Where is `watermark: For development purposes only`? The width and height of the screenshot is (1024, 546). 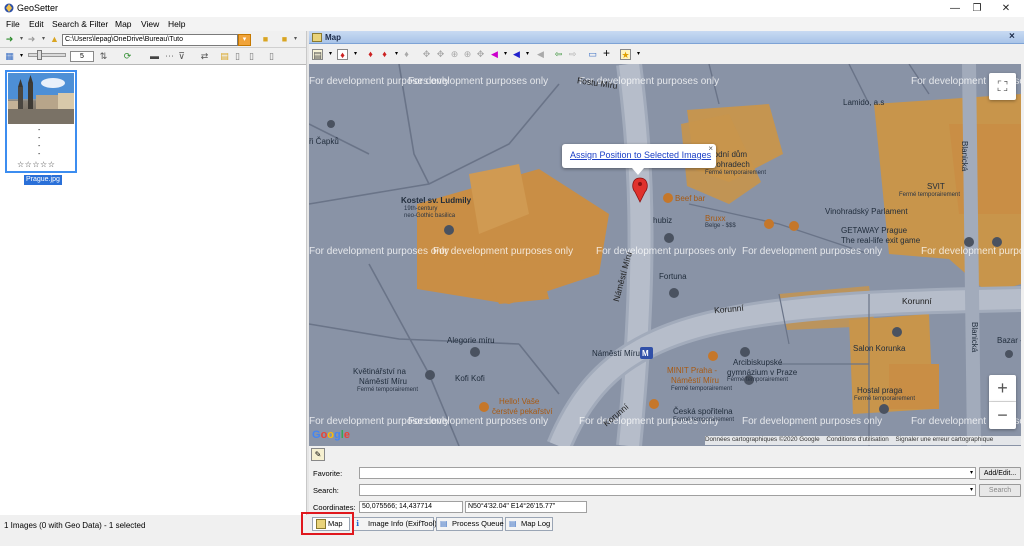
watermark: For development purposes only is located at coordinates (971, 251).